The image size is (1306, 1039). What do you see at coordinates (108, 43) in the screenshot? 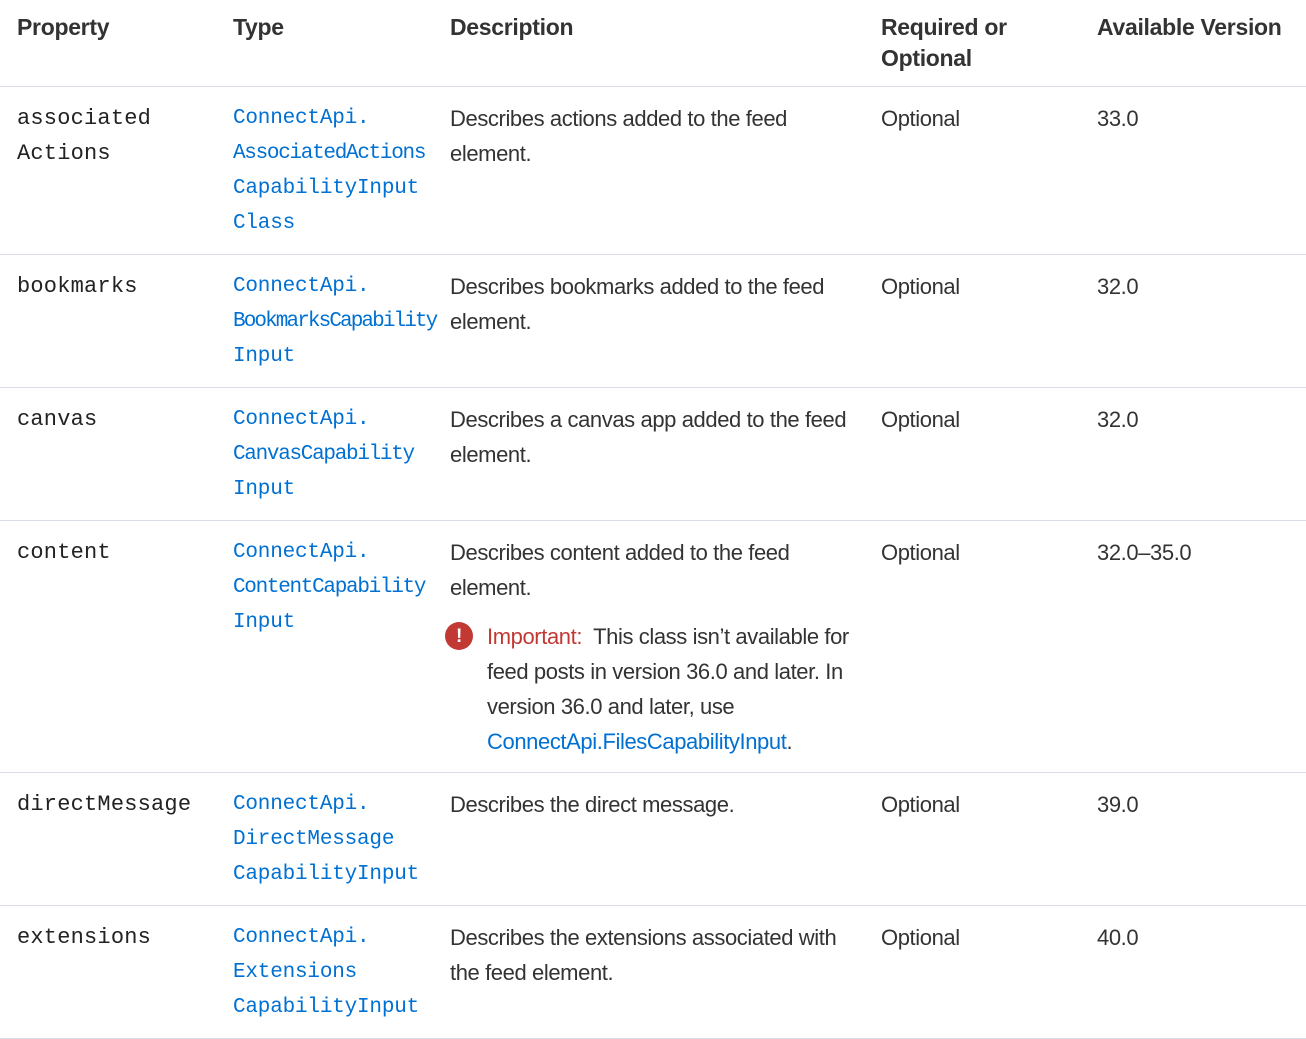
I see `header-property: Property` at bounding box center [108, 43].